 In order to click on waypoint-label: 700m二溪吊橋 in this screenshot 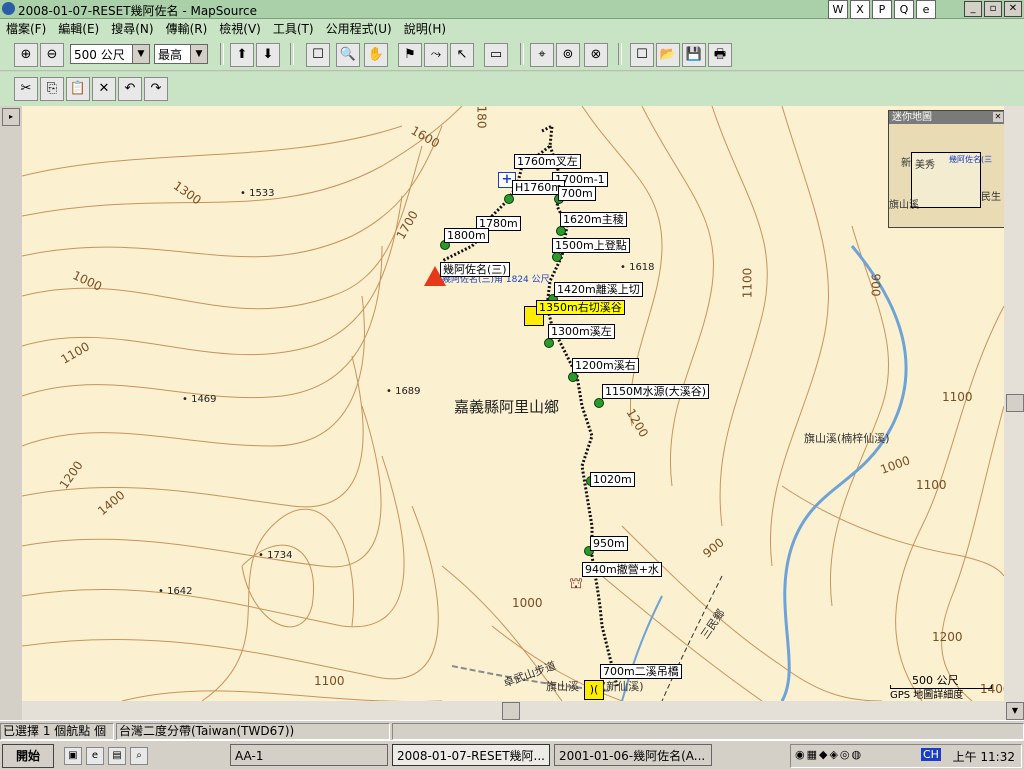, I will do `click(641, 671)`.